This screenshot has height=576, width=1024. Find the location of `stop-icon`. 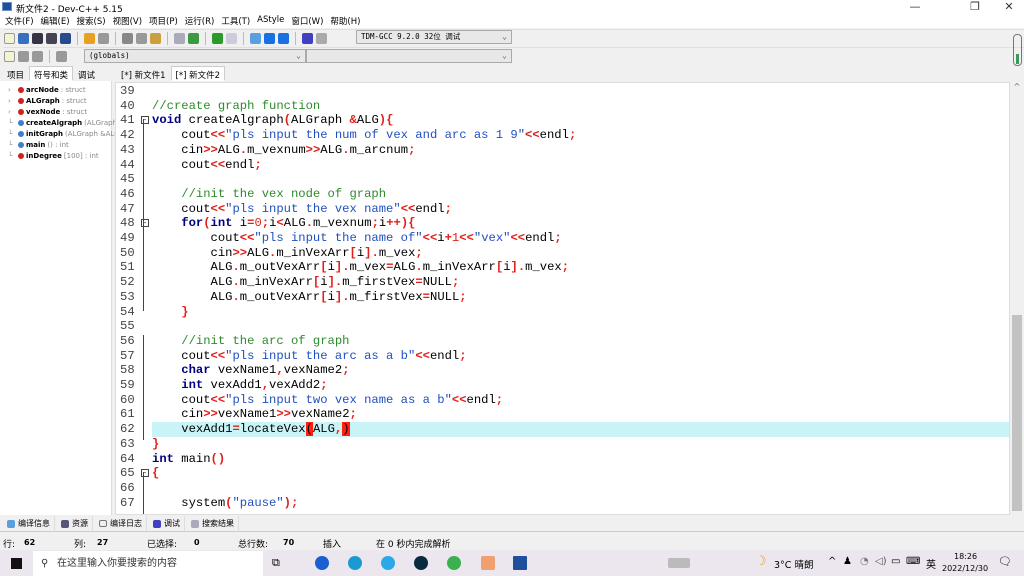

stop-icon is located at coordinates (321, 38).